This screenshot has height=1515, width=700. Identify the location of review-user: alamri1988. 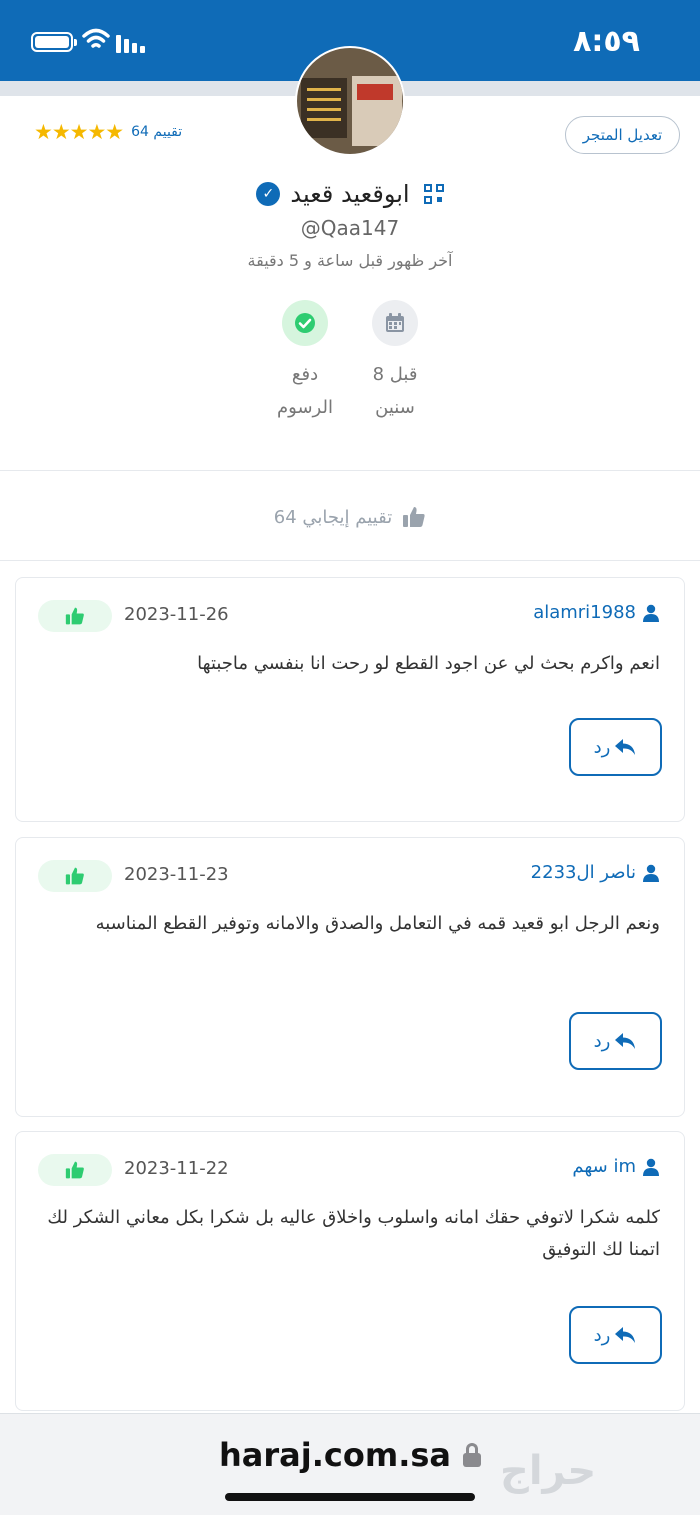
(596, 612).